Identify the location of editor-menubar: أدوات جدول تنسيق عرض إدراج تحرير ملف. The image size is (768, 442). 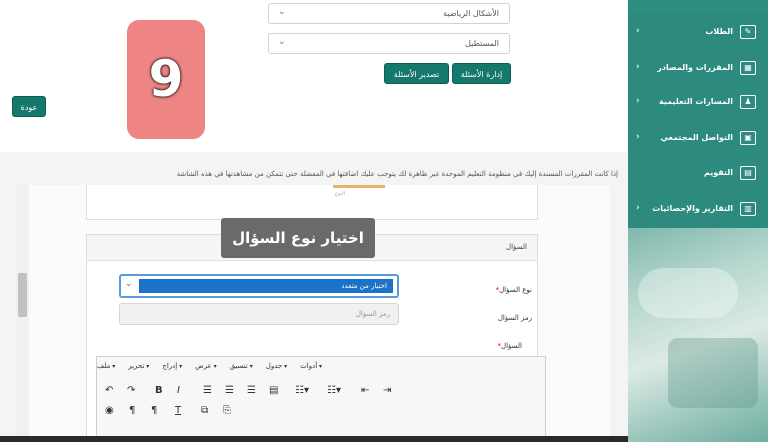
(321, 366).